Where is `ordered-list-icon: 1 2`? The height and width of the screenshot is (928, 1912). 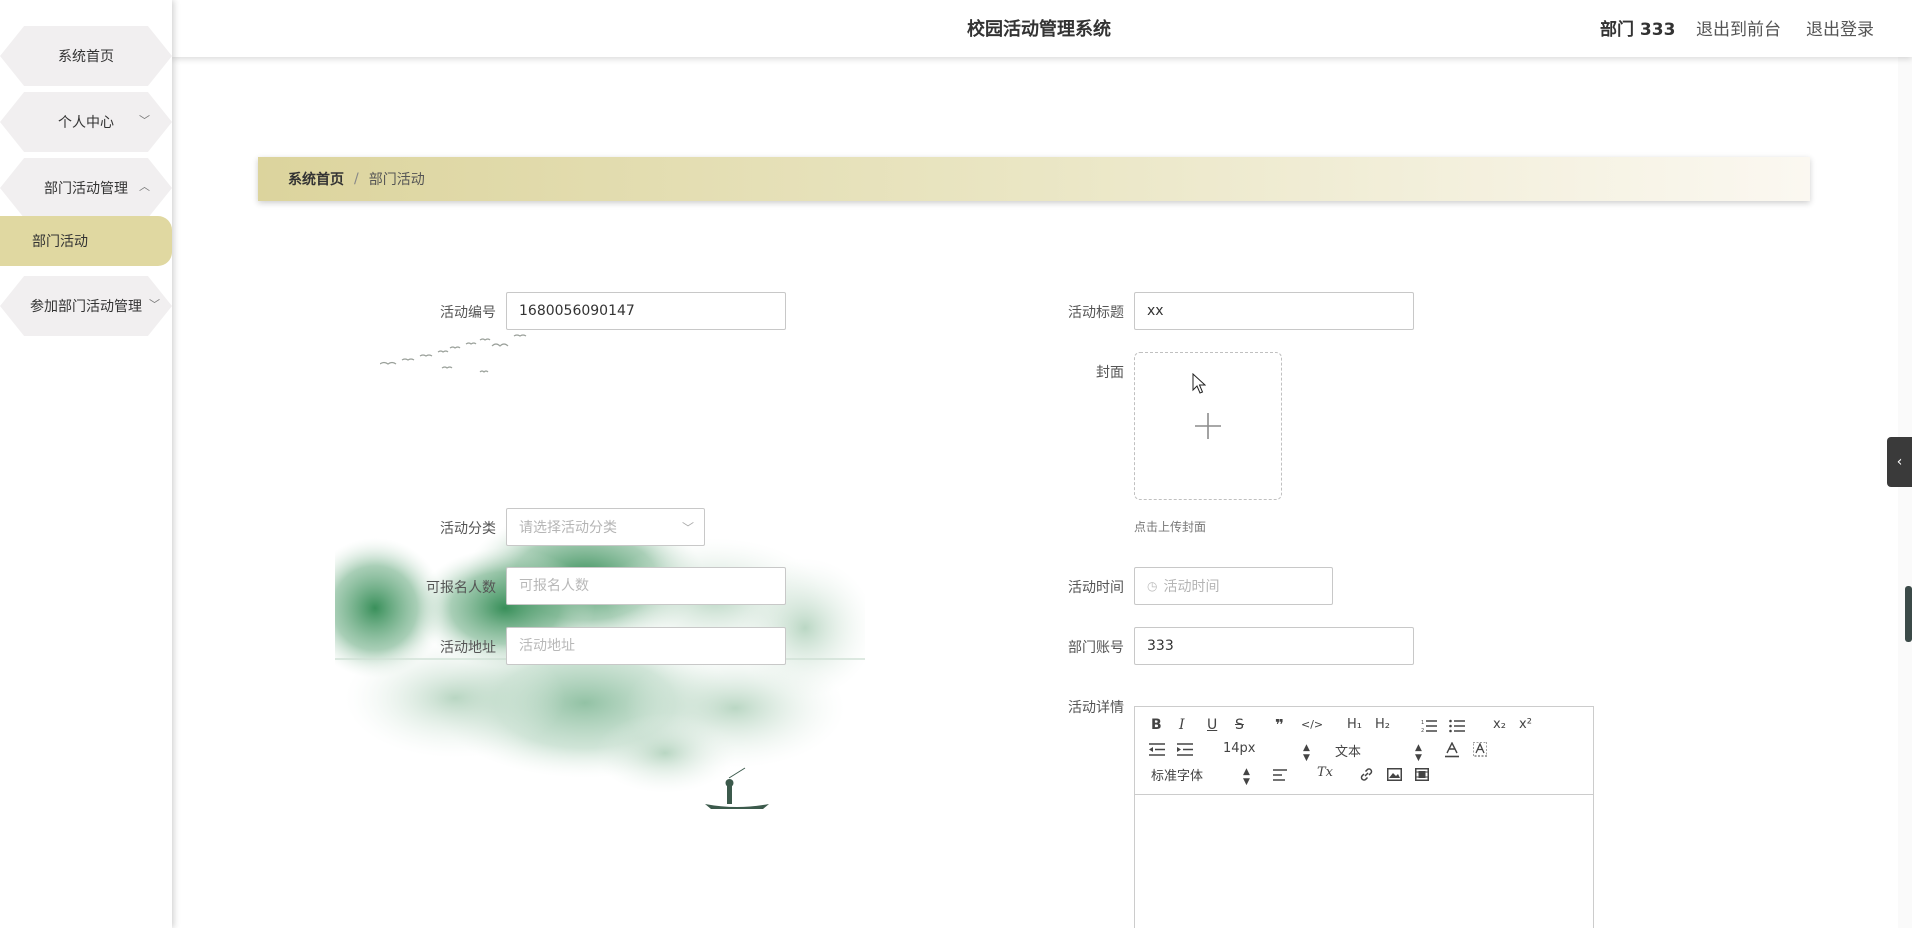 ordered-list-icon: 1 2 is located at coordinates (1429, 726).